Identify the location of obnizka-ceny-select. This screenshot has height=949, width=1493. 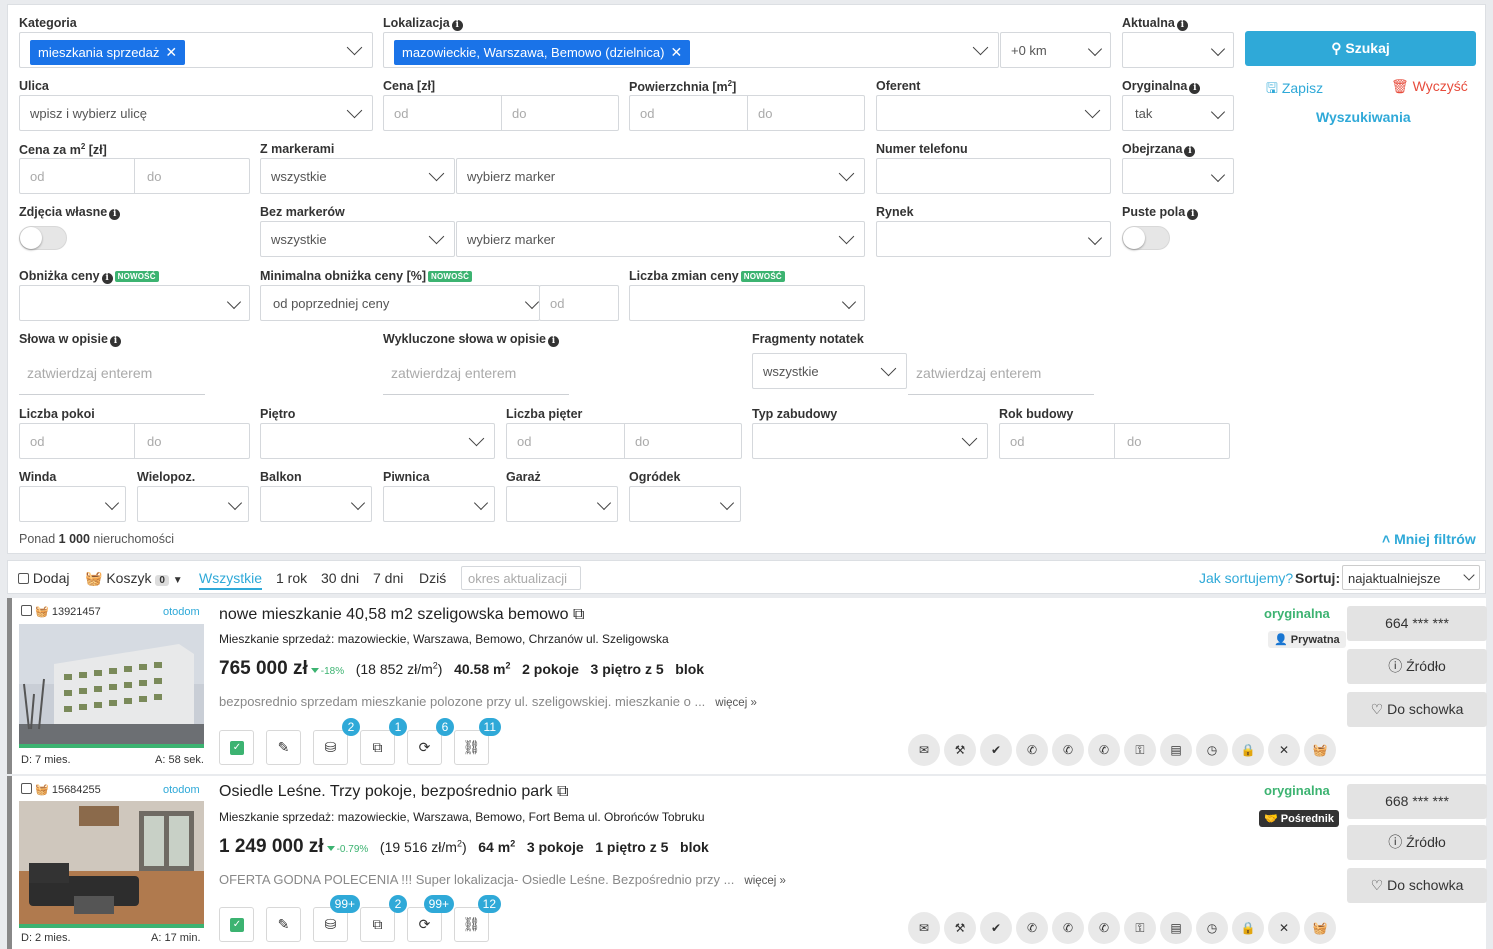
(134, 303).